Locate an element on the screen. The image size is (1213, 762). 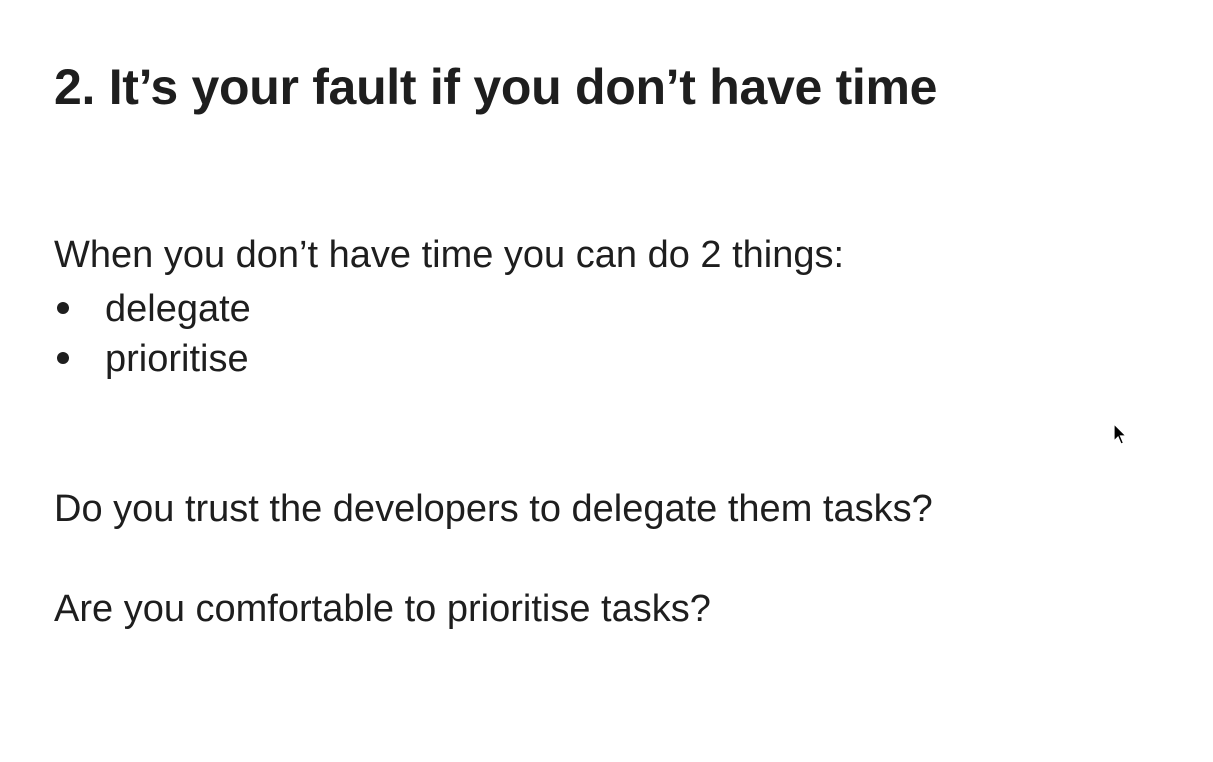
bullet-text: delegate is located at coordinates (178, 309).